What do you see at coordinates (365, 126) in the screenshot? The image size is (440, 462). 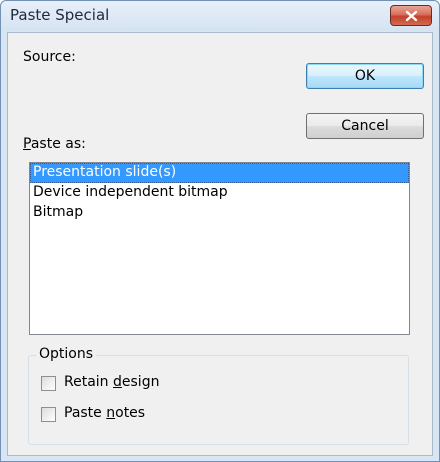 I see `cancel-button: Cancel` at bounding box center [365, 126].